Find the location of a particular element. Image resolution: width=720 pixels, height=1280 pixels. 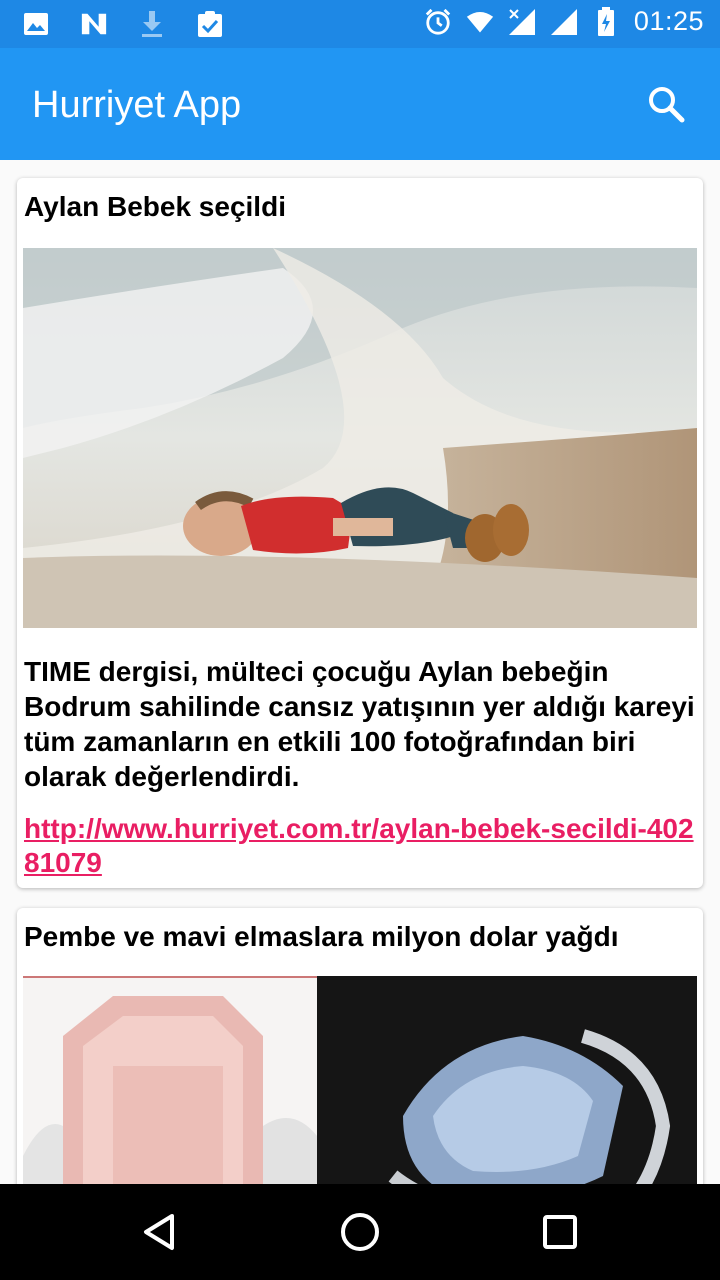

navigation-bar is located at coordinates (360, 1232).